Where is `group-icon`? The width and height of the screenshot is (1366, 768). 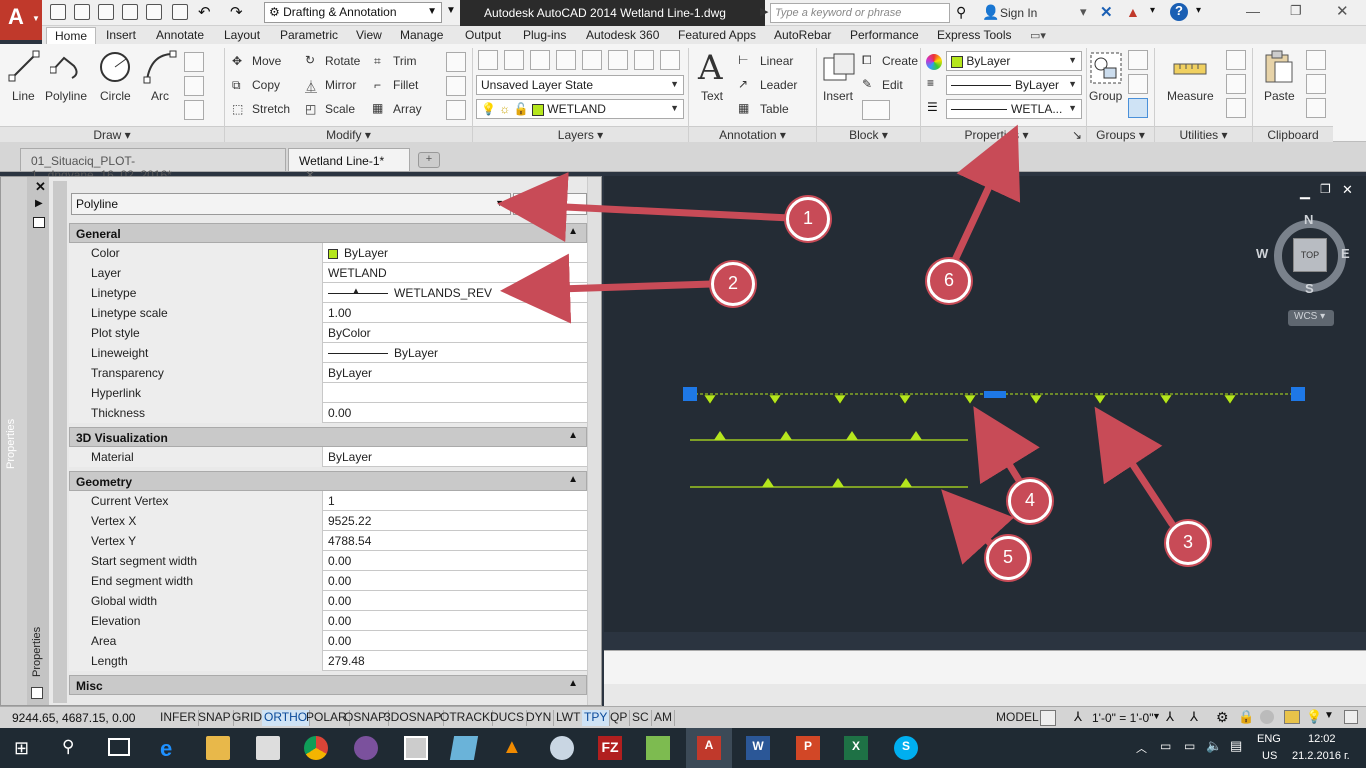
group-icon is located at coordinates (1106, 68).